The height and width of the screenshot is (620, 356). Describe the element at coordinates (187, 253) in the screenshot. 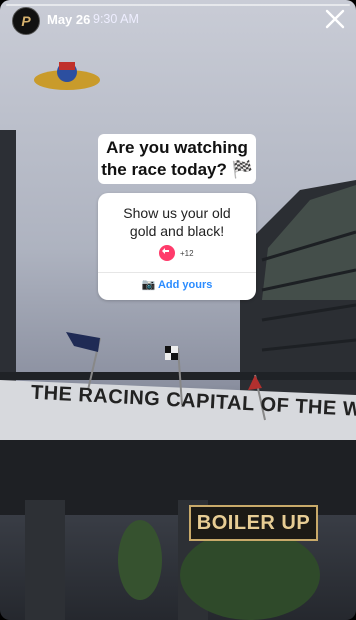

I see `participants-count: +12` at that location.